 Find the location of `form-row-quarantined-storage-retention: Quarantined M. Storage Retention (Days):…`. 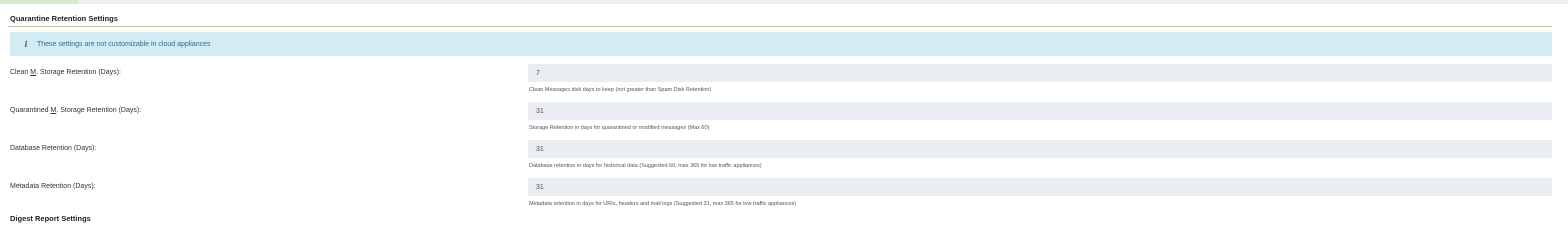

form-row-quarantined-storage-retention: Quarantined M. Storage Retention (Days):… is located at coordinates (784, 119).